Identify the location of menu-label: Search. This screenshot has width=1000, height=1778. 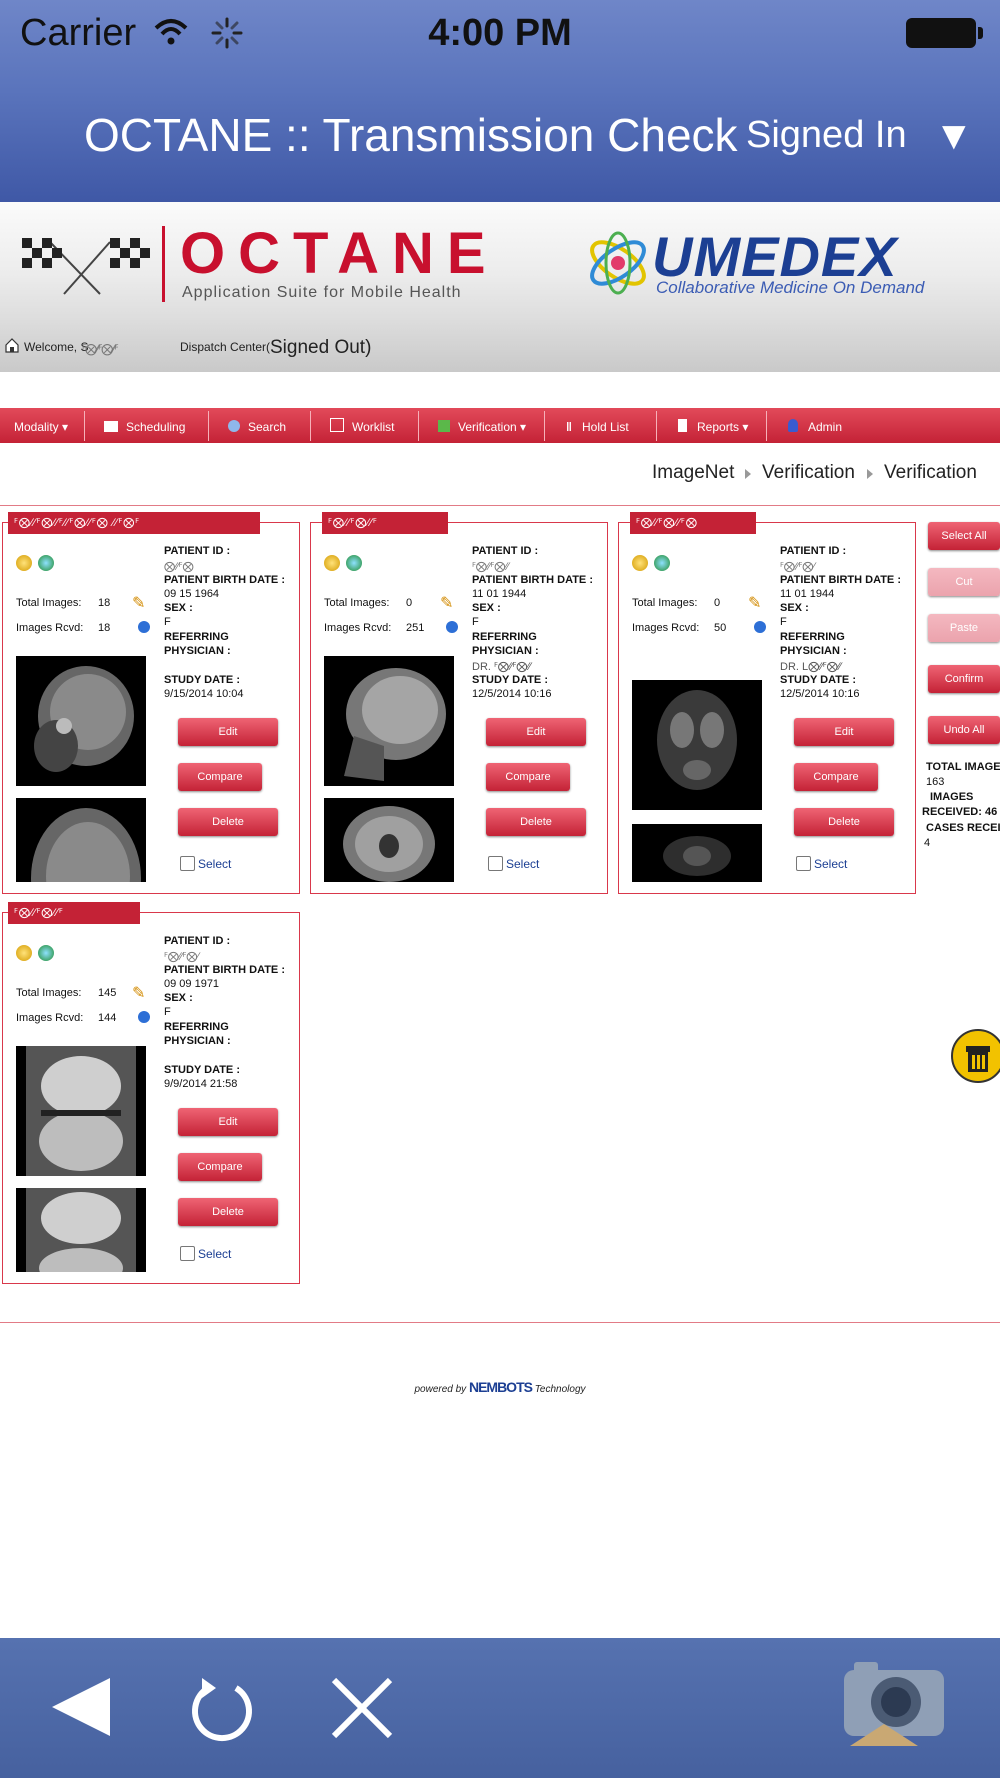
(267, 427).